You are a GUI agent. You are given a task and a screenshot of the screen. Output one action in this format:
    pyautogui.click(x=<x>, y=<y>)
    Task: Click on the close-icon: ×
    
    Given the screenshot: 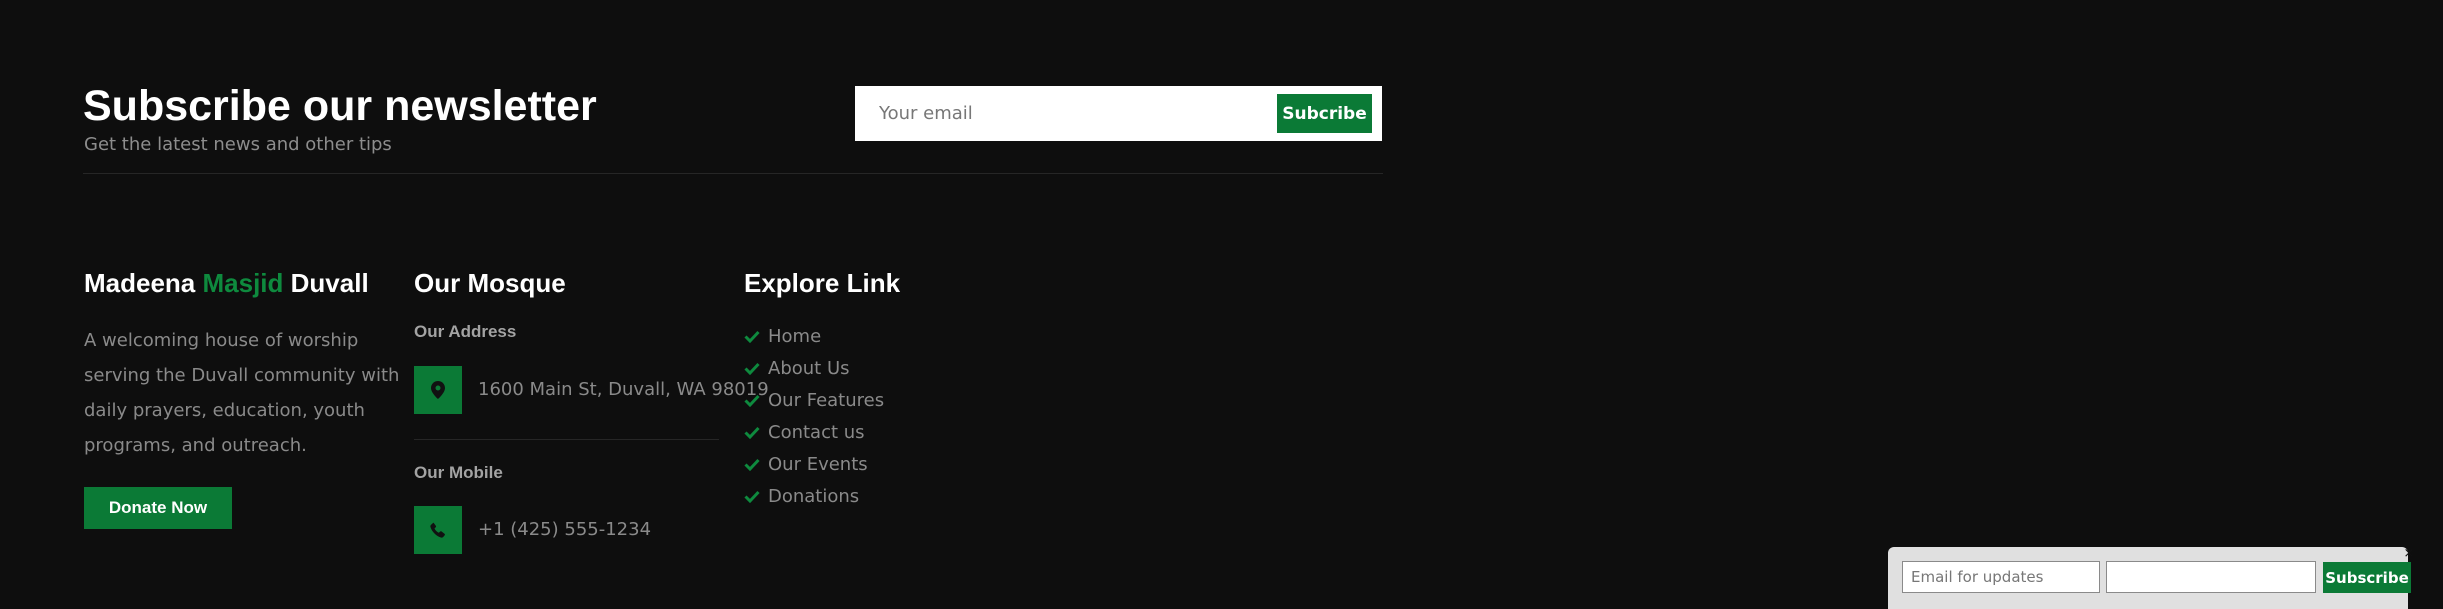 What is the action you would take?
    pyautogui.click(x=2409, y=554)
    